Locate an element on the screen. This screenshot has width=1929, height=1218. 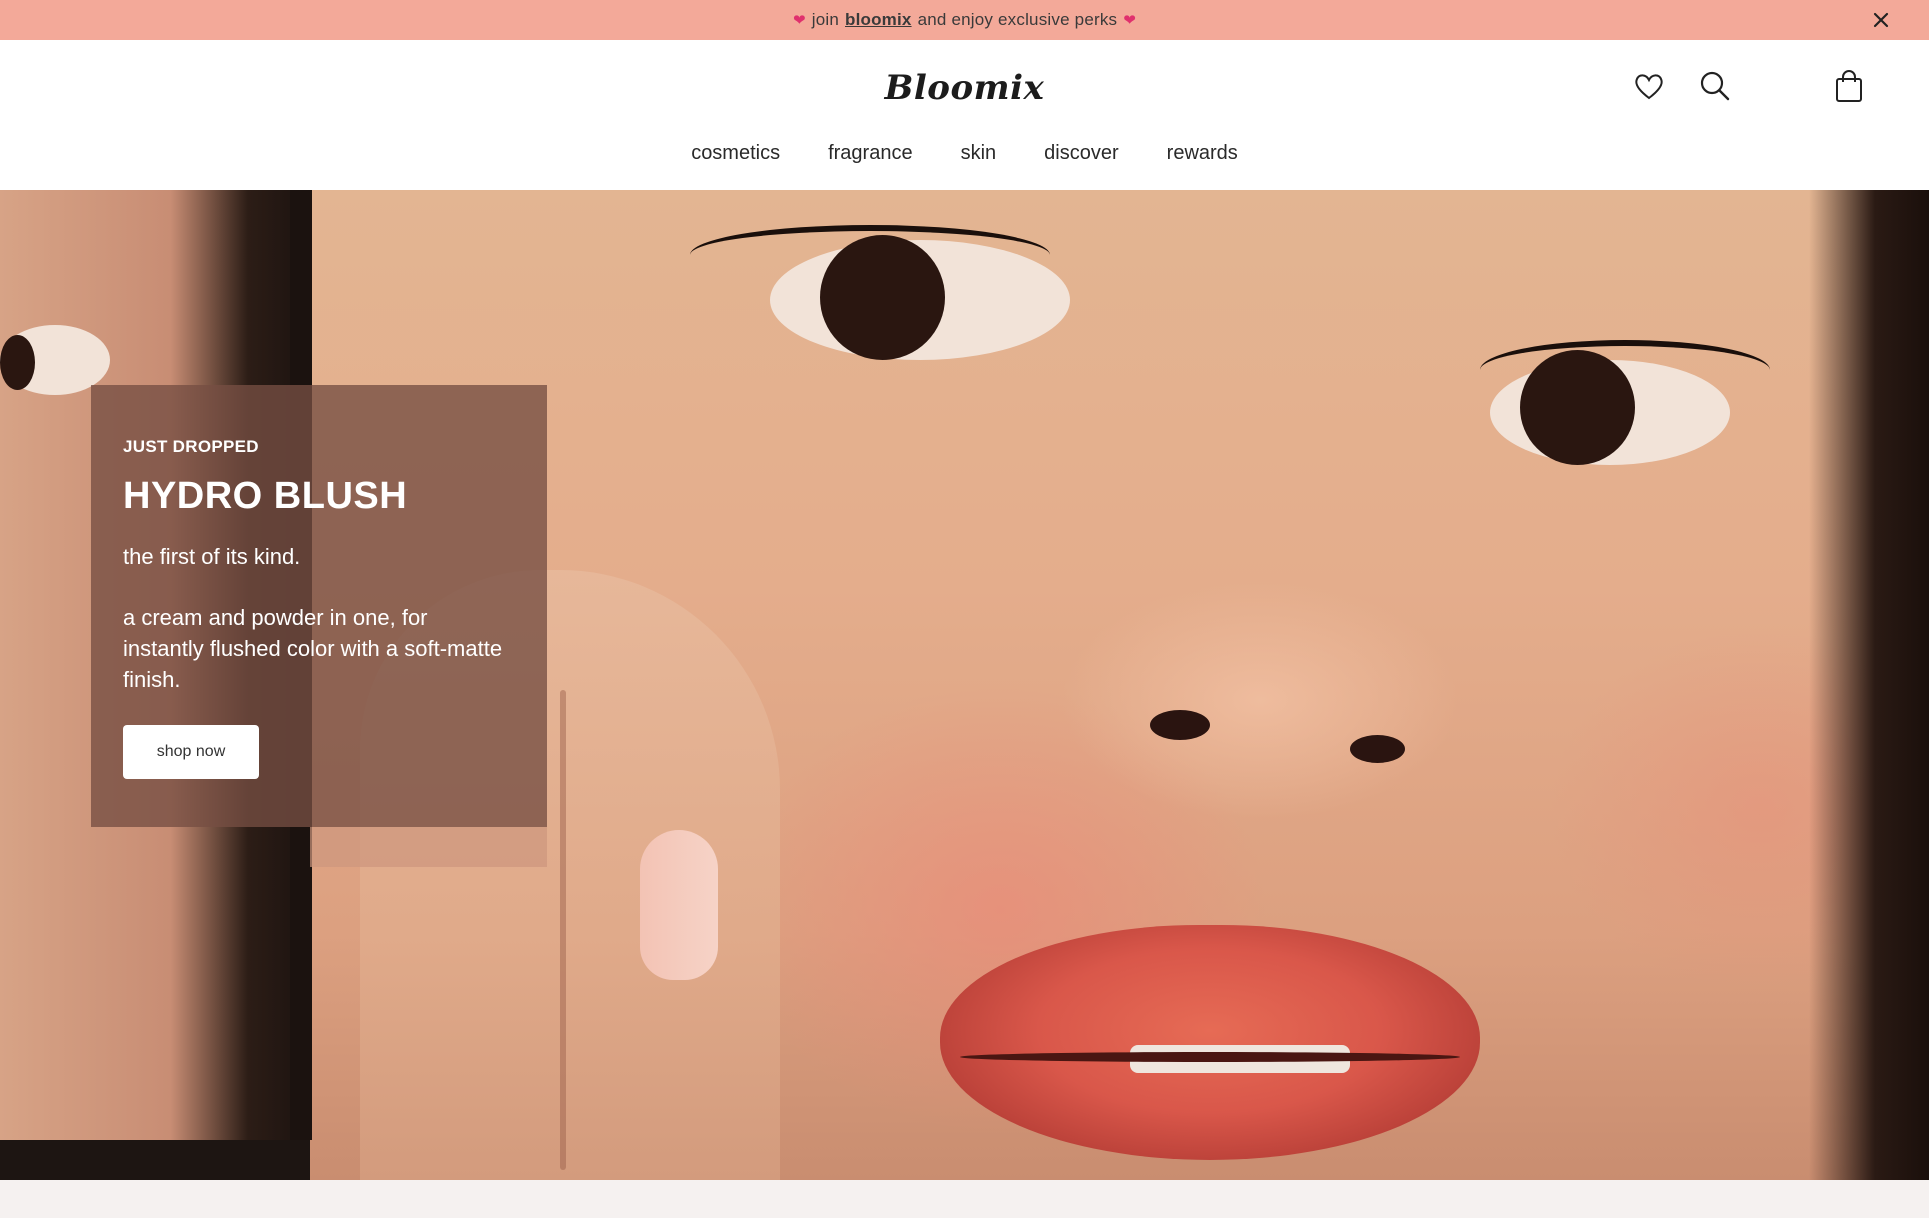
fingernail is located at coordinates (679, 905).